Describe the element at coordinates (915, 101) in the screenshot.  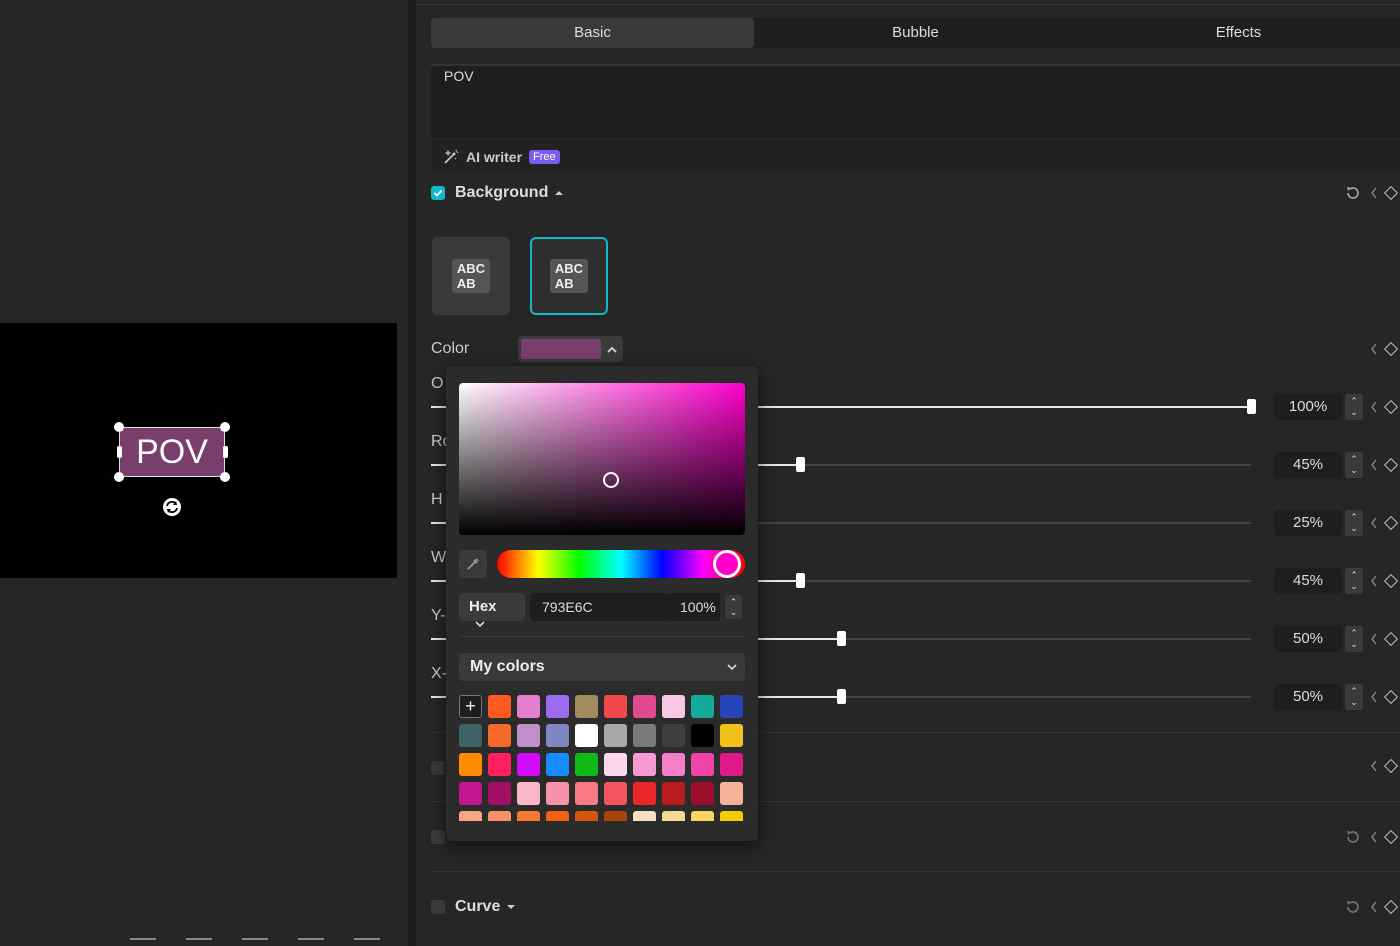
I see `text-content-input: POV` at that location.